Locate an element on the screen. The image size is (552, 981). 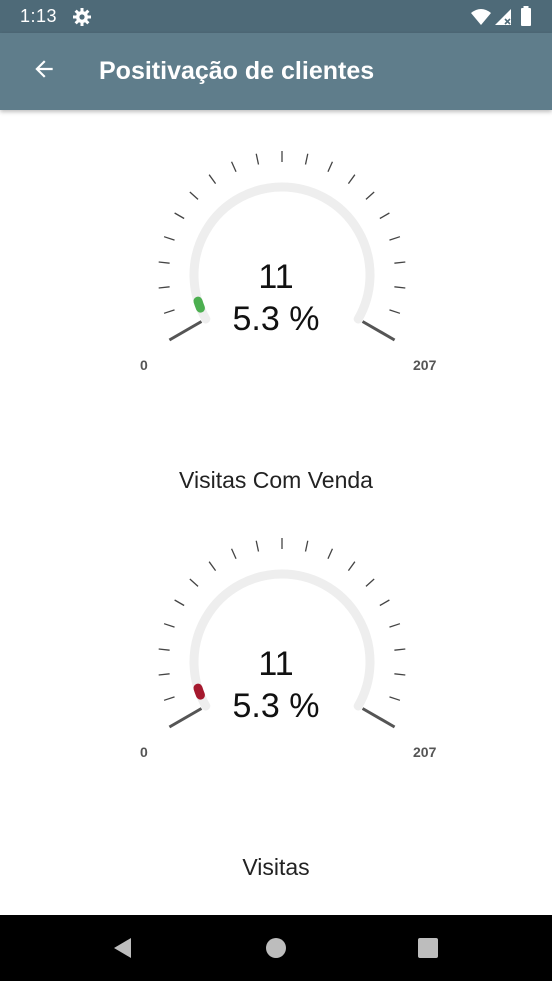
back-button is located at coordinates (44, 71).